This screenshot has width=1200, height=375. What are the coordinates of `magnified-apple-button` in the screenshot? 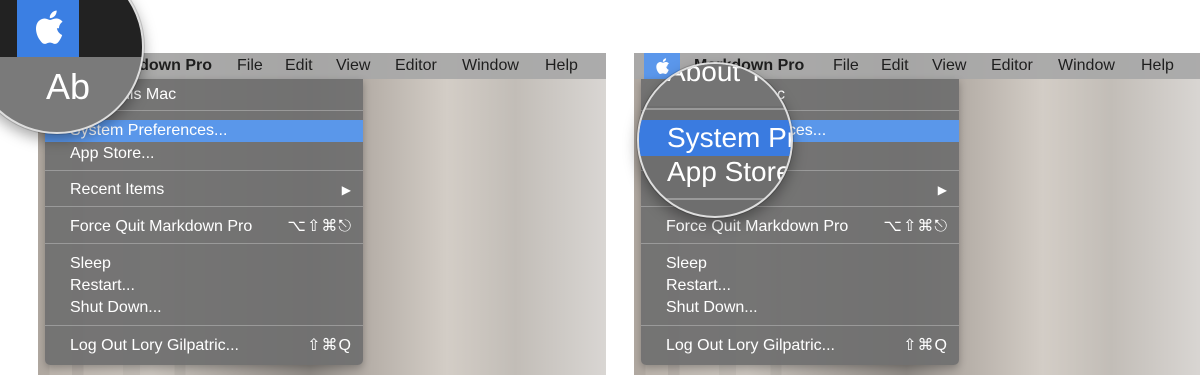 It's located at (48, 28).